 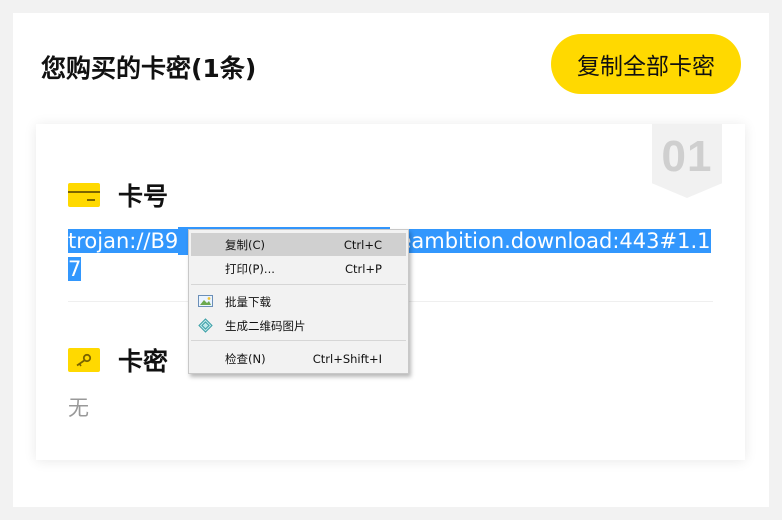 I want to click on image-download-icon, so click(x=205, y=301).